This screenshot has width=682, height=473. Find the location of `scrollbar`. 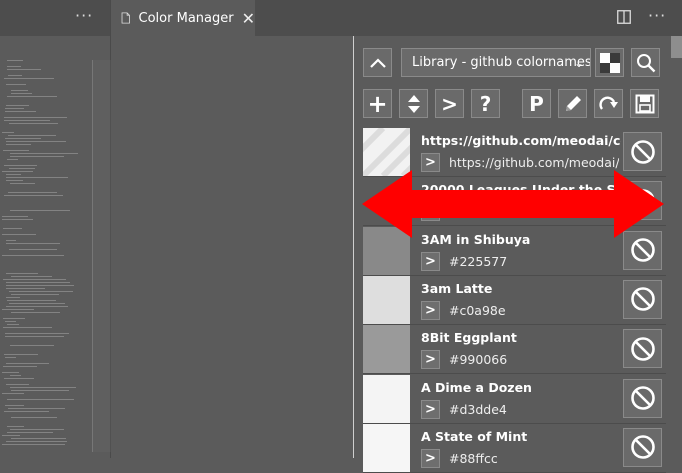

scrollbar is located at coordinates (676, 247).